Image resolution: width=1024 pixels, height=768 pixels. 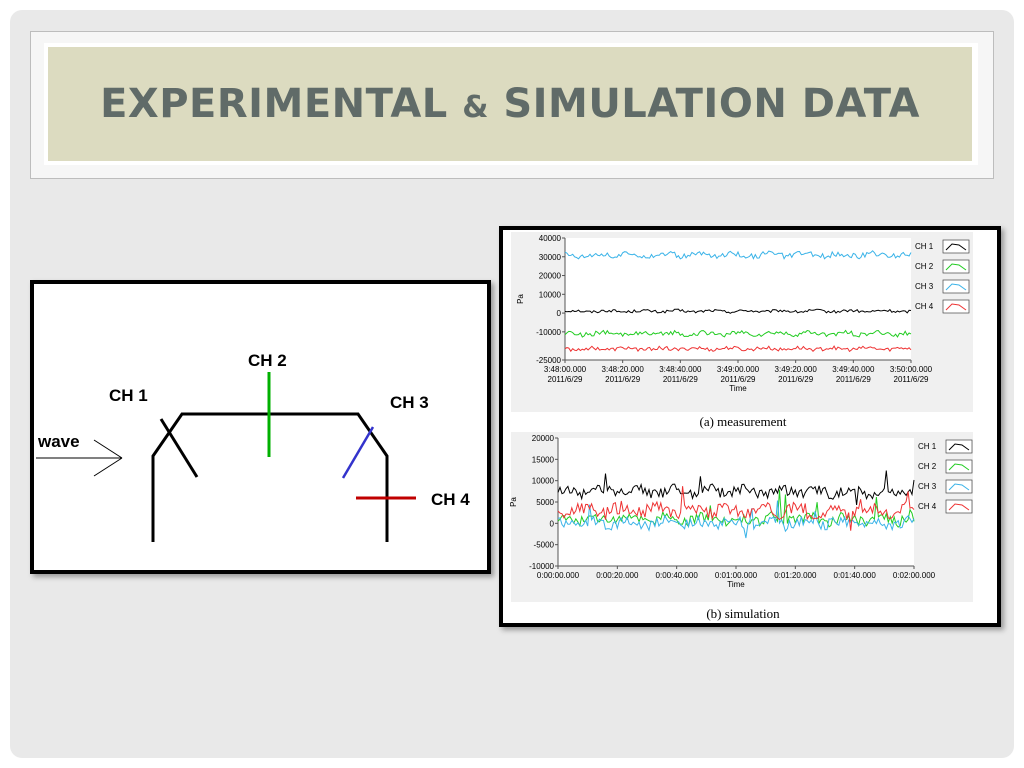 I want to click on chart-0-legend-label: CH 4, so click(x=924, y=306).